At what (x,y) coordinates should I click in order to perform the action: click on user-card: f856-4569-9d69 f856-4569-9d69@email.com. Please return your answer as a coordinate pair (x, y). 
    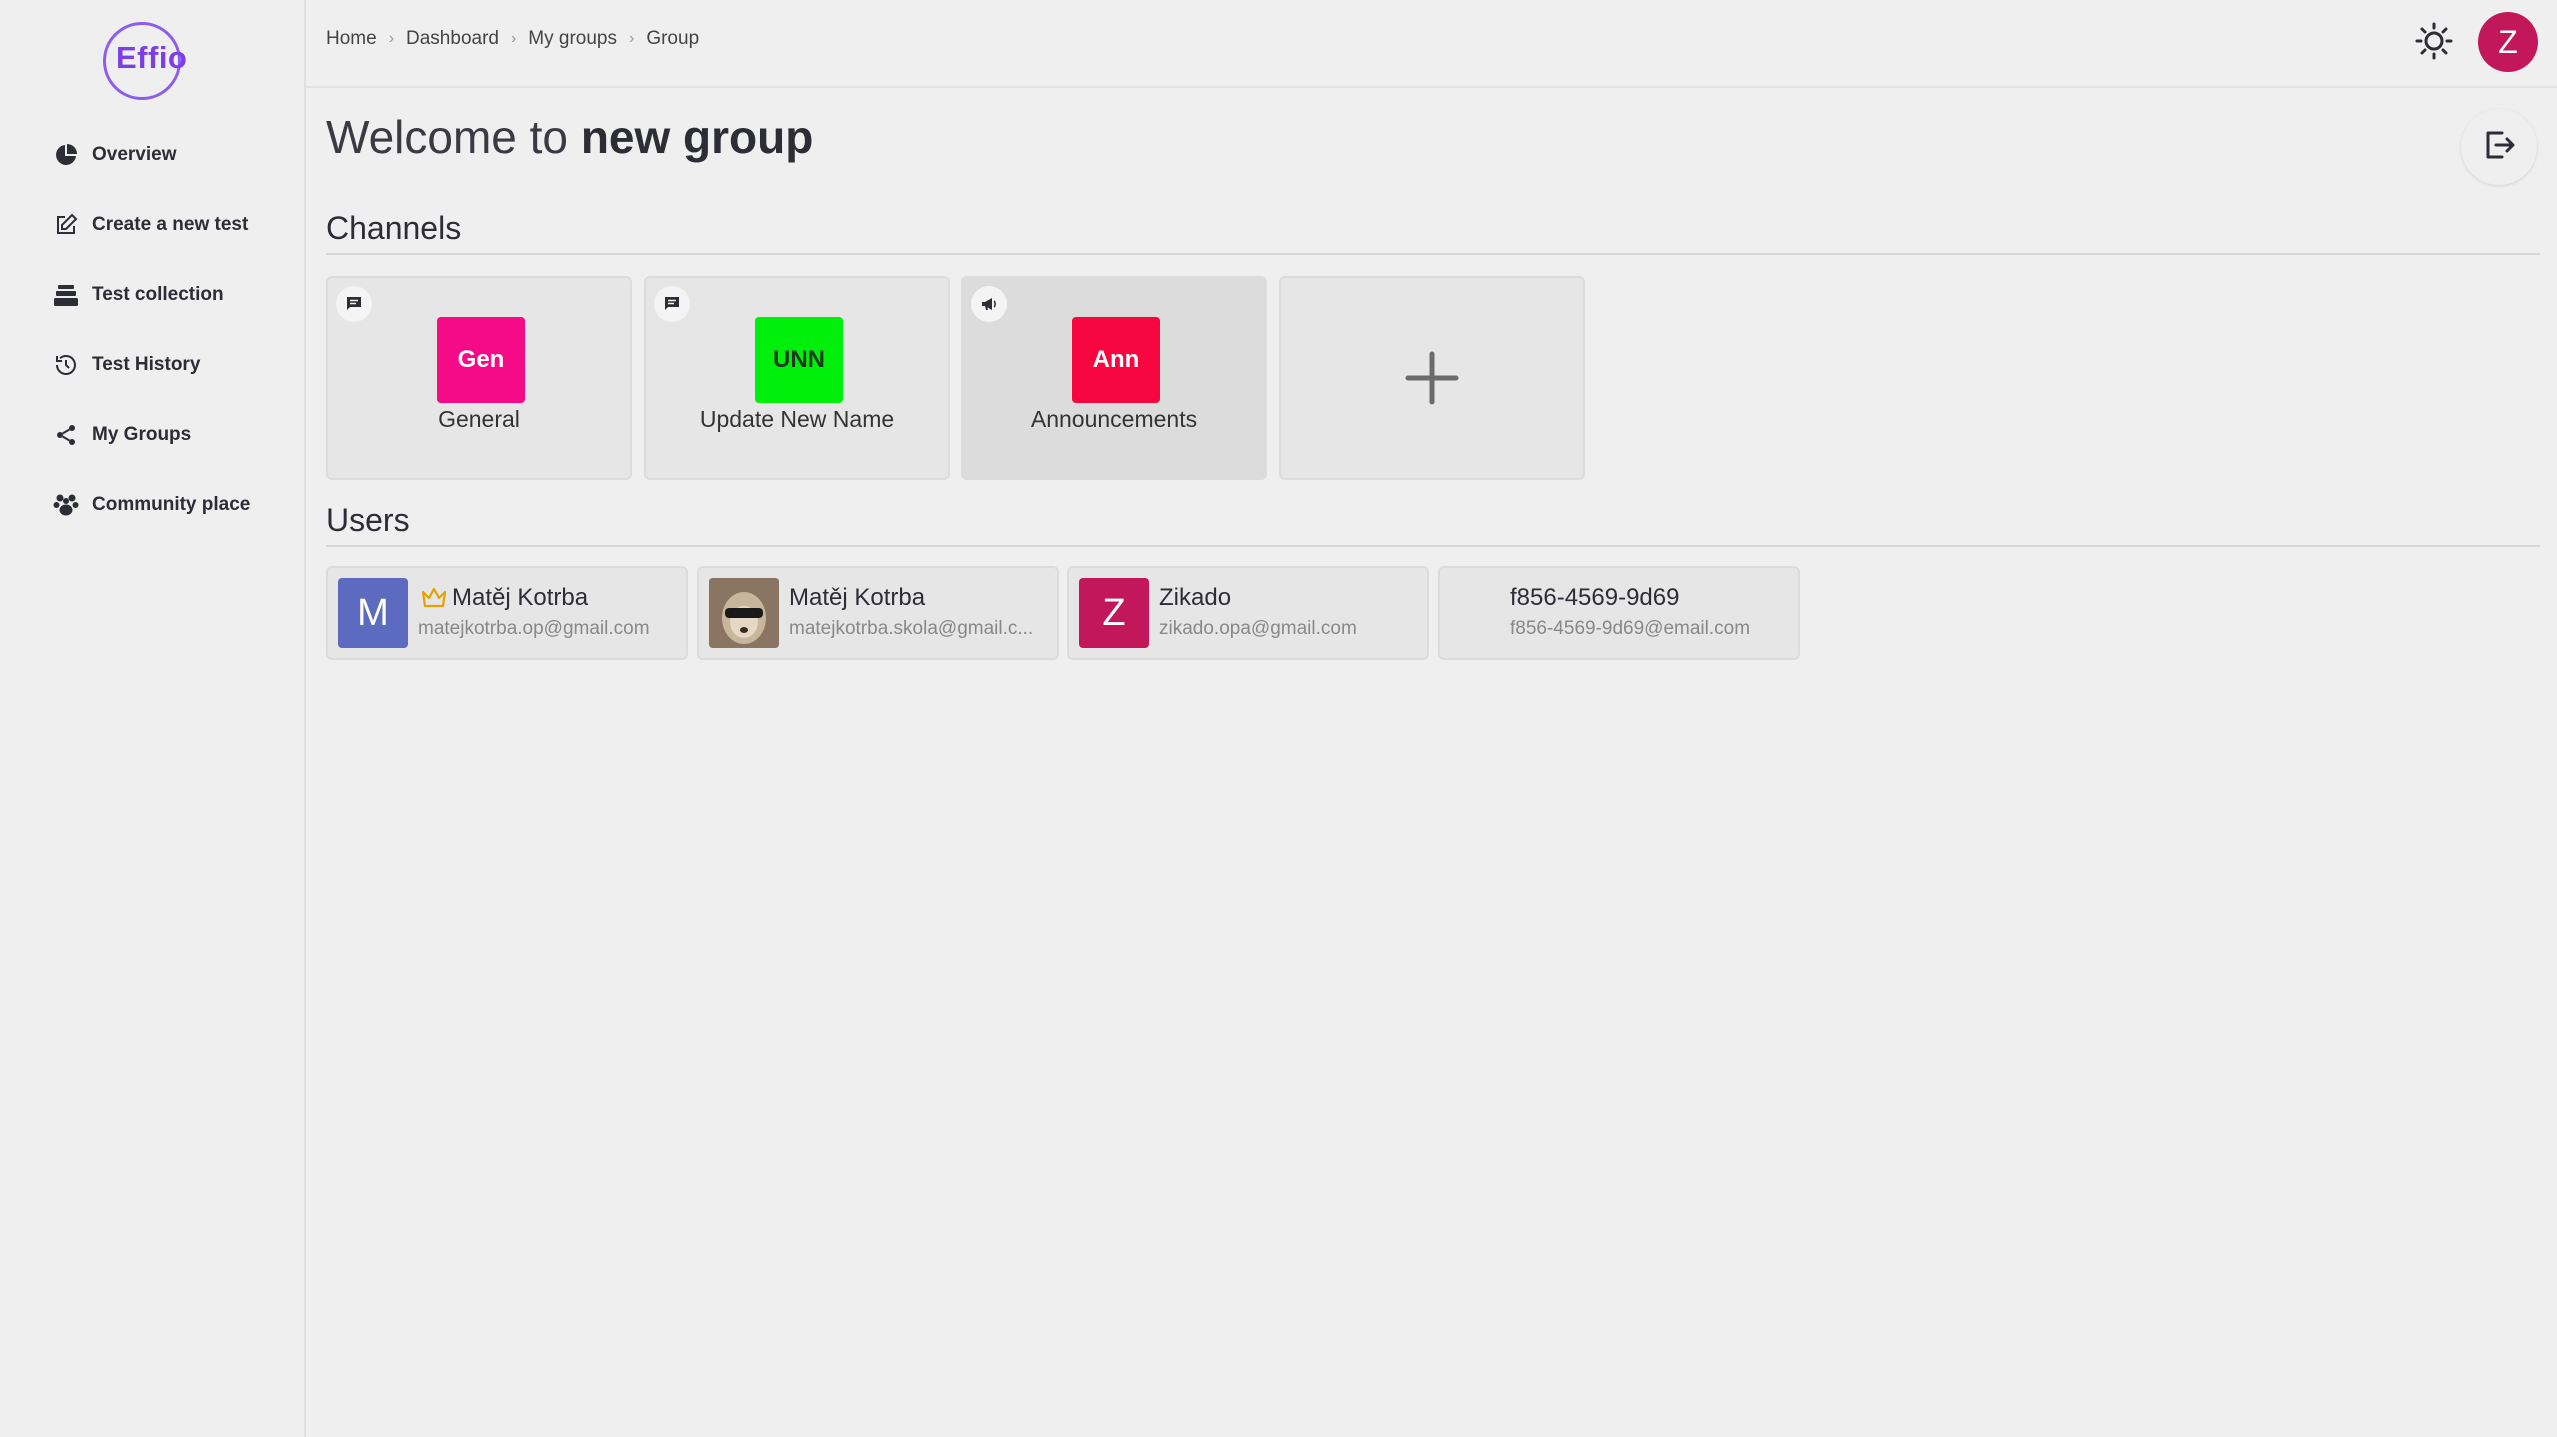
    Looking at the image, I should click on (1619, 613).